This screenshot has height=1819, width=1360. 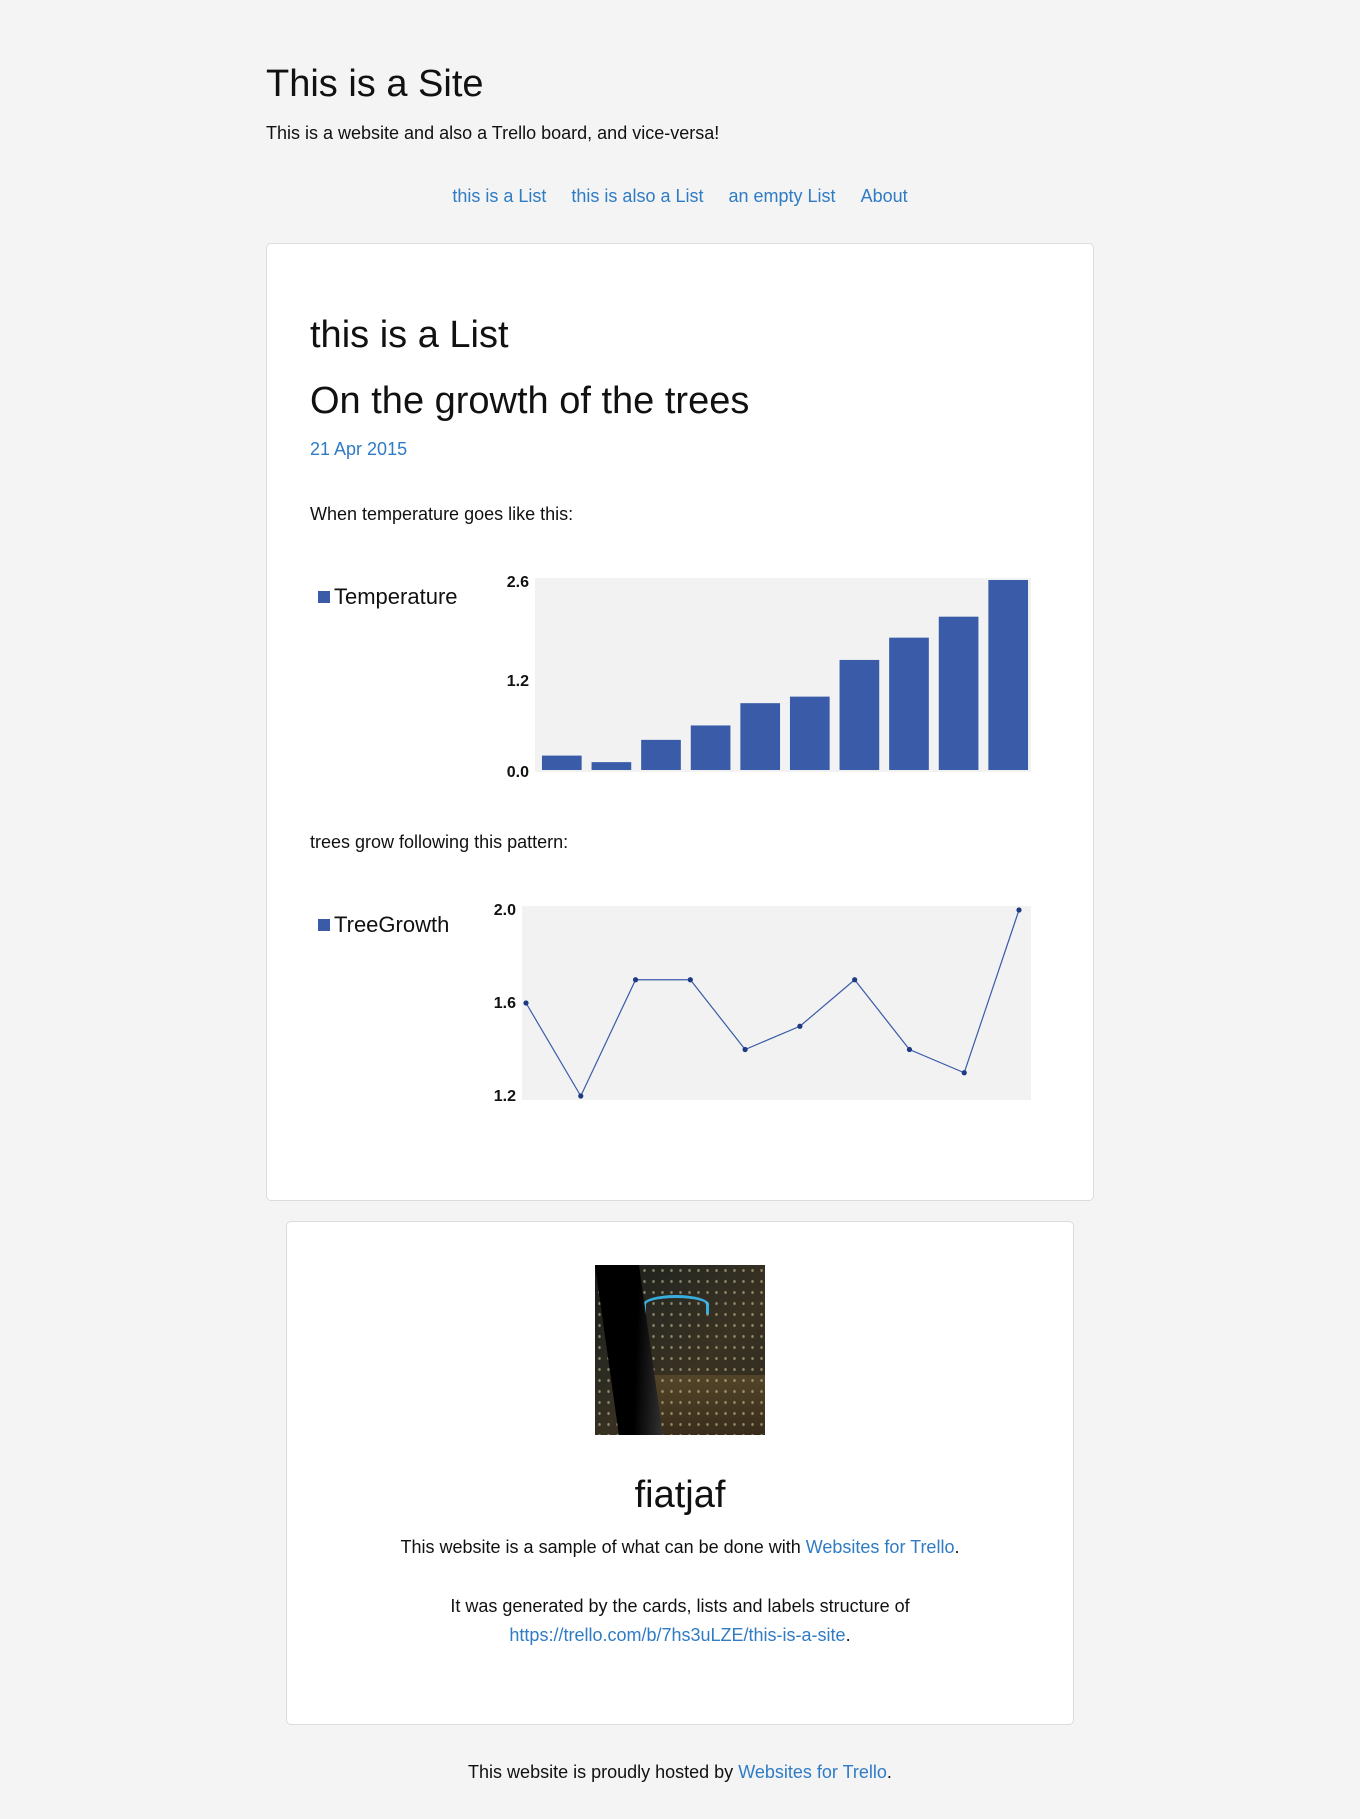 What do you see at coordinates (884, 196) in the screenshot?
I see `nav-link-about: About` at bounding box center [884, 196].